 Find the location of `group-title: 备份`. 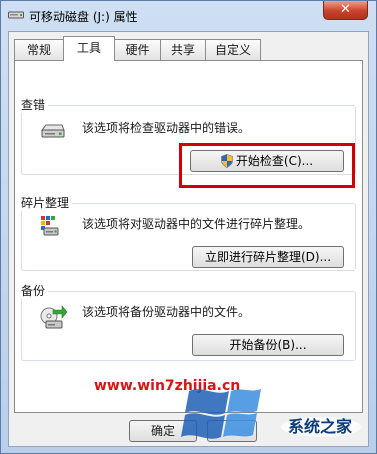

group-title: 备份 is located at coordinates (35, 290).